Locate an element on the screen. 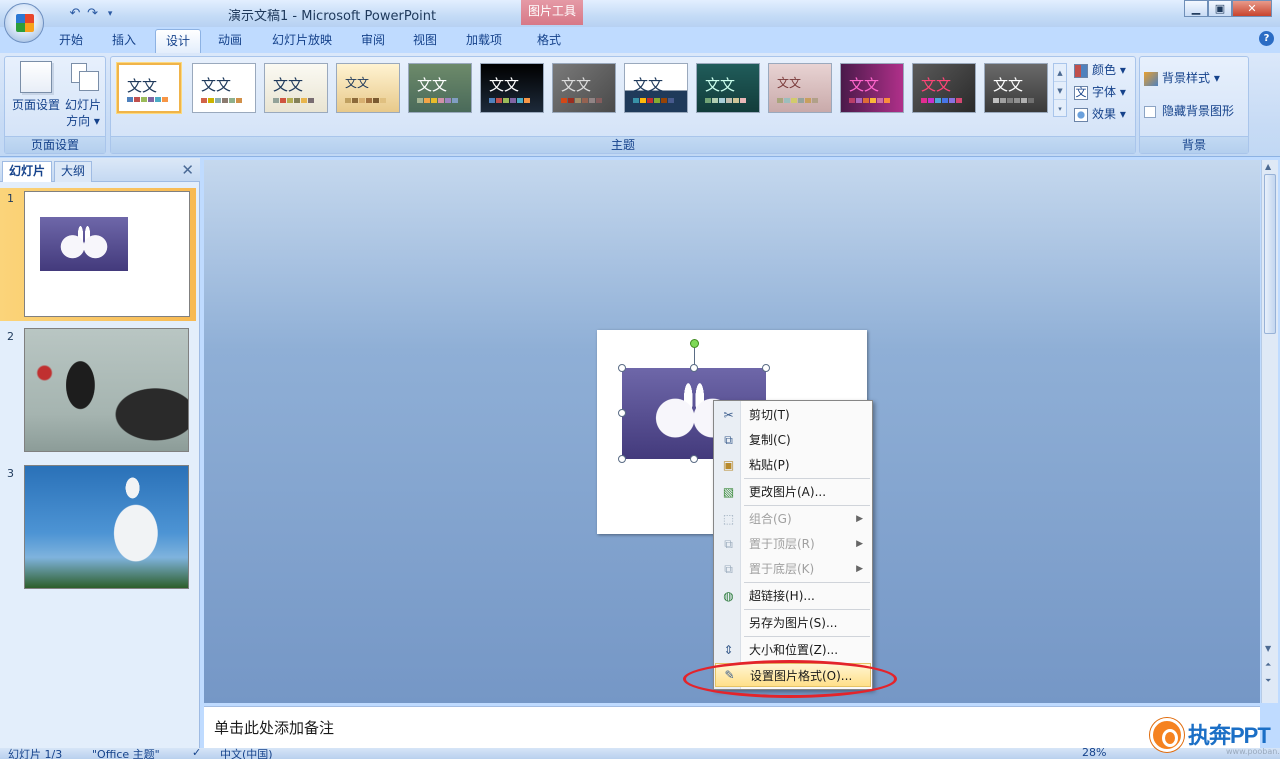 Image resolution: width=1280 pixels, height=759 pixels. vertical-scrollbar: ▲ ▼ ⏶ ⏷ is located at coordinates (1269, 431).